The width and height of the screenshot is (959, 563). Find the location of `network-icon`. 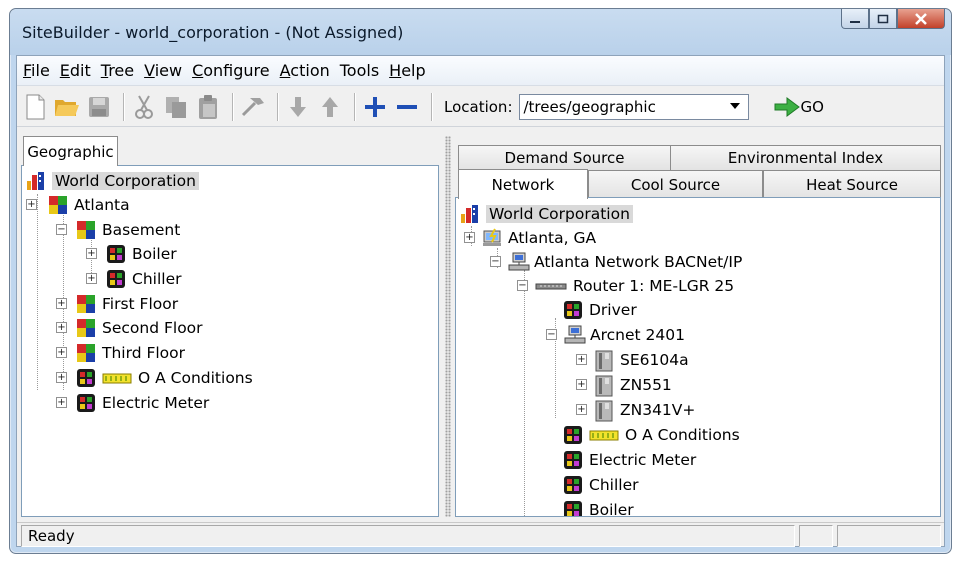

network-icon is located at coordinates (575, 335).